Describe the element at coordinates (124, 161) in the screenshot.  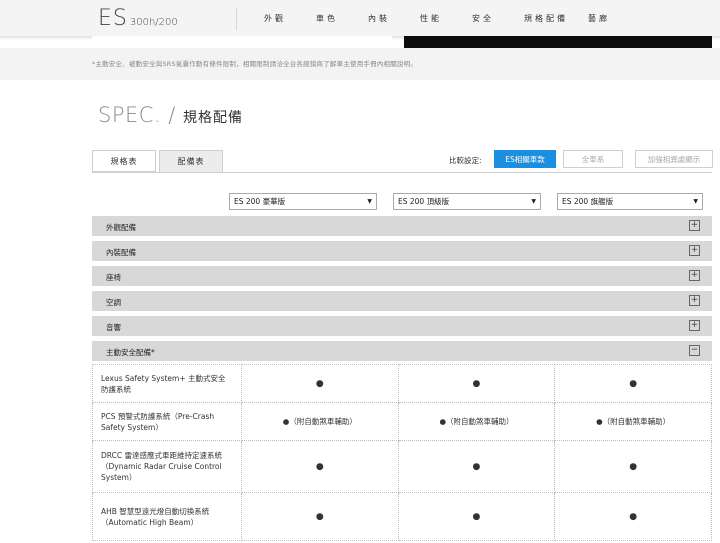
I see `tab-spec-sheet: 規格表` at that location.